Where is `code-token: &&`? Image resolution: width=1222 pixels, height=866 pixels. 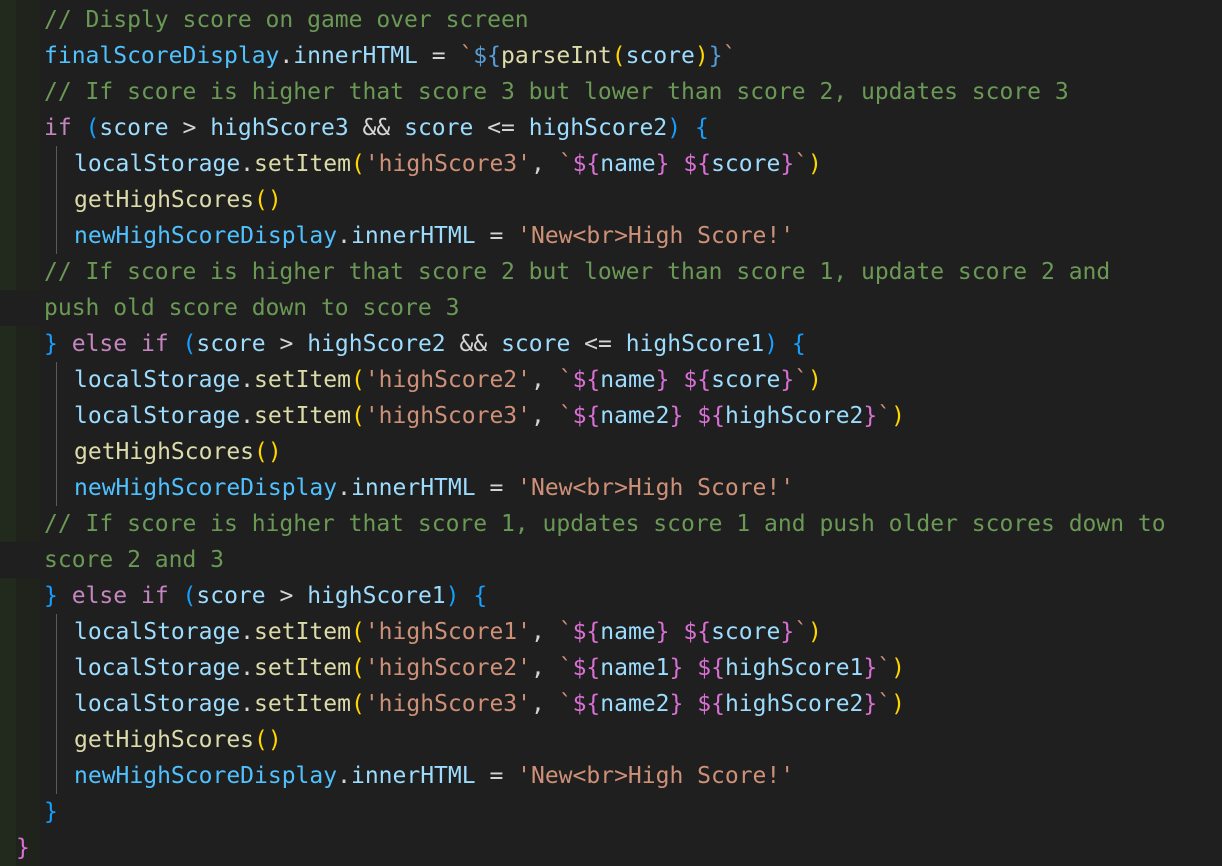 code-token: && is located at coordinates (473, 344).